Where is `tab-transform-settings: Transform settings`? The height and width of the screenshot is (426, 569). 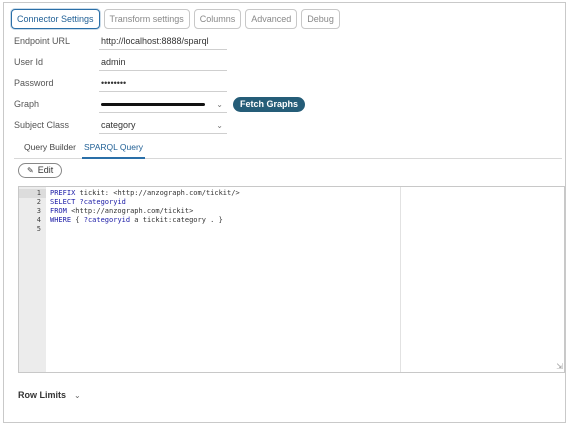
tab-transform-settings: Transform settings is located at coordinates (146, 19).